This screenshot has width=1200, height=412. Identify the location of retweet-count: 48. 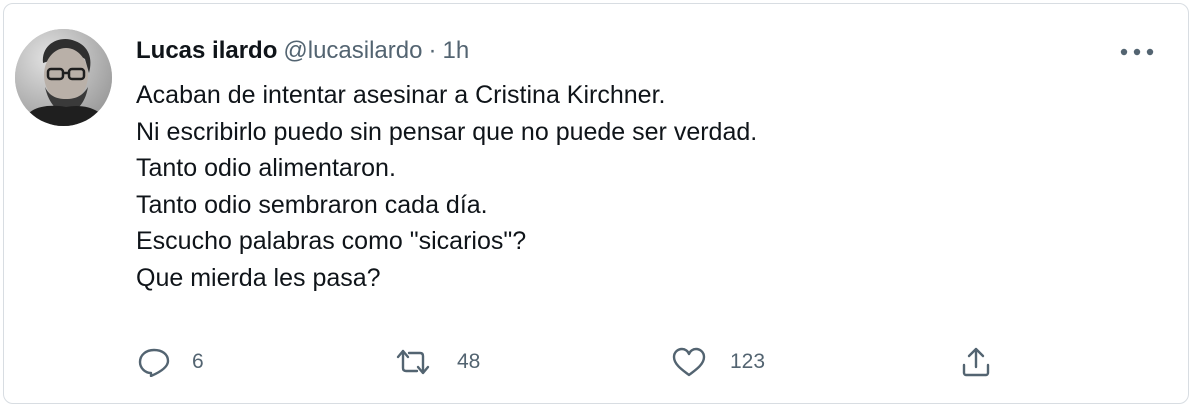
(469, 361).